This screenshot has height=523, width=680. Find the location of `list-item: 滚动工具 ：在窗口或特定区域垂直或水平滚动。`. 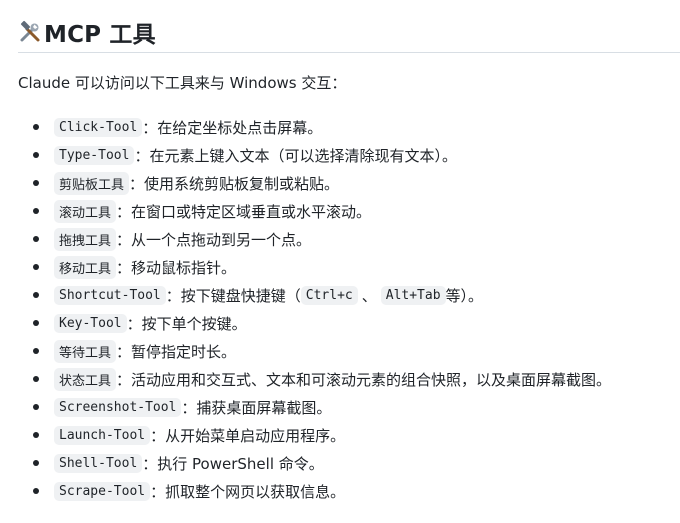

list-item: 滚动工具 ：在窗口或特定区域垂直或水平滚动。 is located at coordinates (305, 211).